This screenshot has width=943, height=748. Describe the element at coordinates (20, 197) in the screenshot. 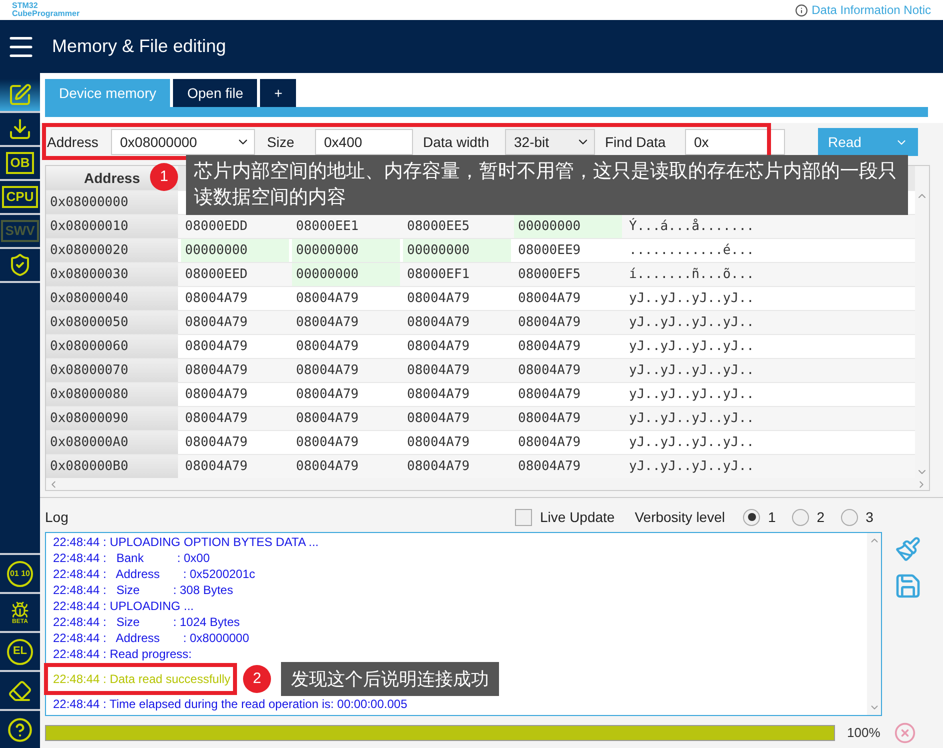

I see `sidebar-label: CPU` at that location.